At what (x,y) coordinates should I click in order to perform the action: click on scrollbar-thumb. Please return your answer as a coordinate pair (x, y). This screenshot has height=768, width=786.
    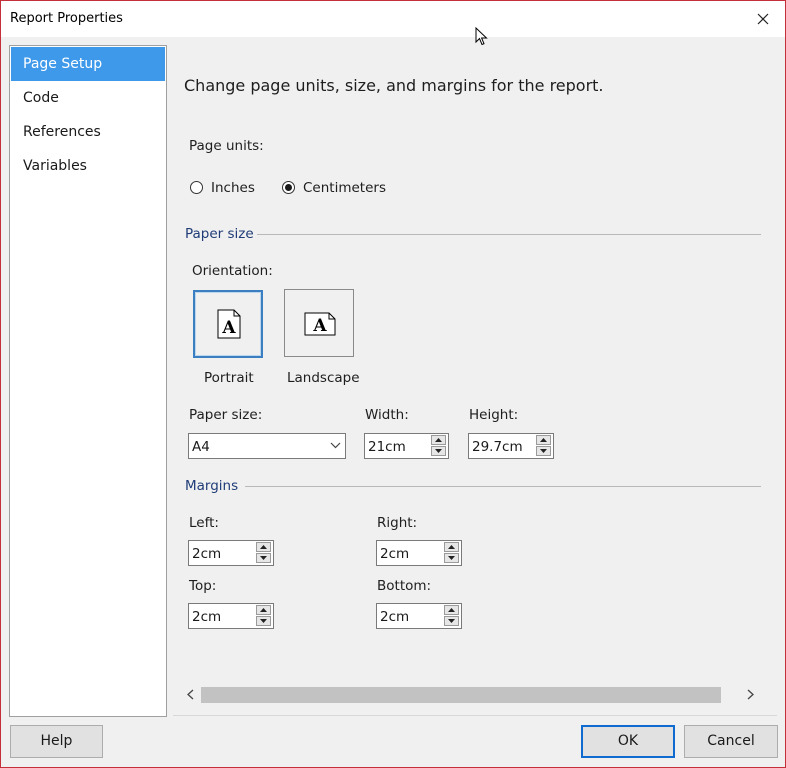
    Looking at the image, I should click on (461, 695).